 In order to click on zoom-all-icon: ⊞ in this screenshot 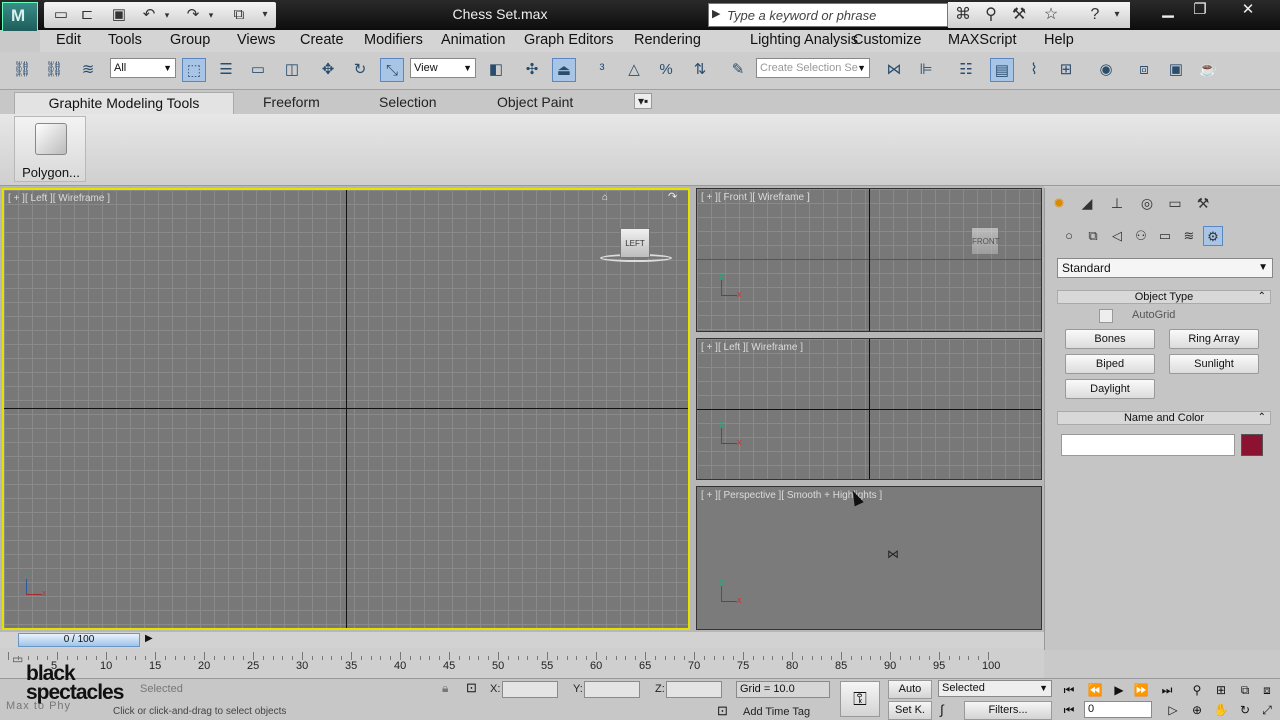, I will do `click(1221, 690)`.